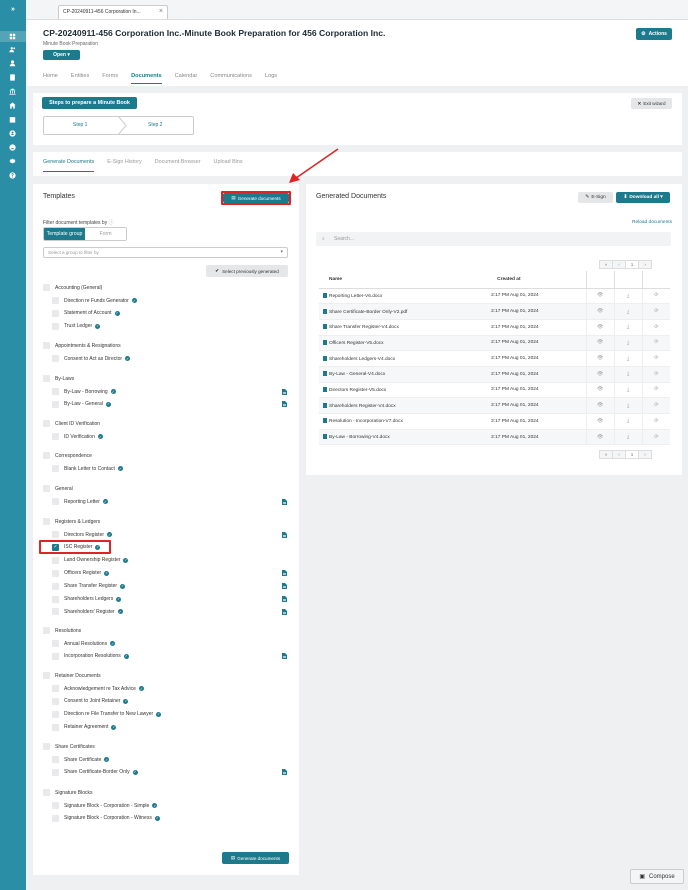 This screenshot has width=688, height=890. Describe the element at coordinates (632, 454) in the screenshot. I see `current-page: 1` at that location.